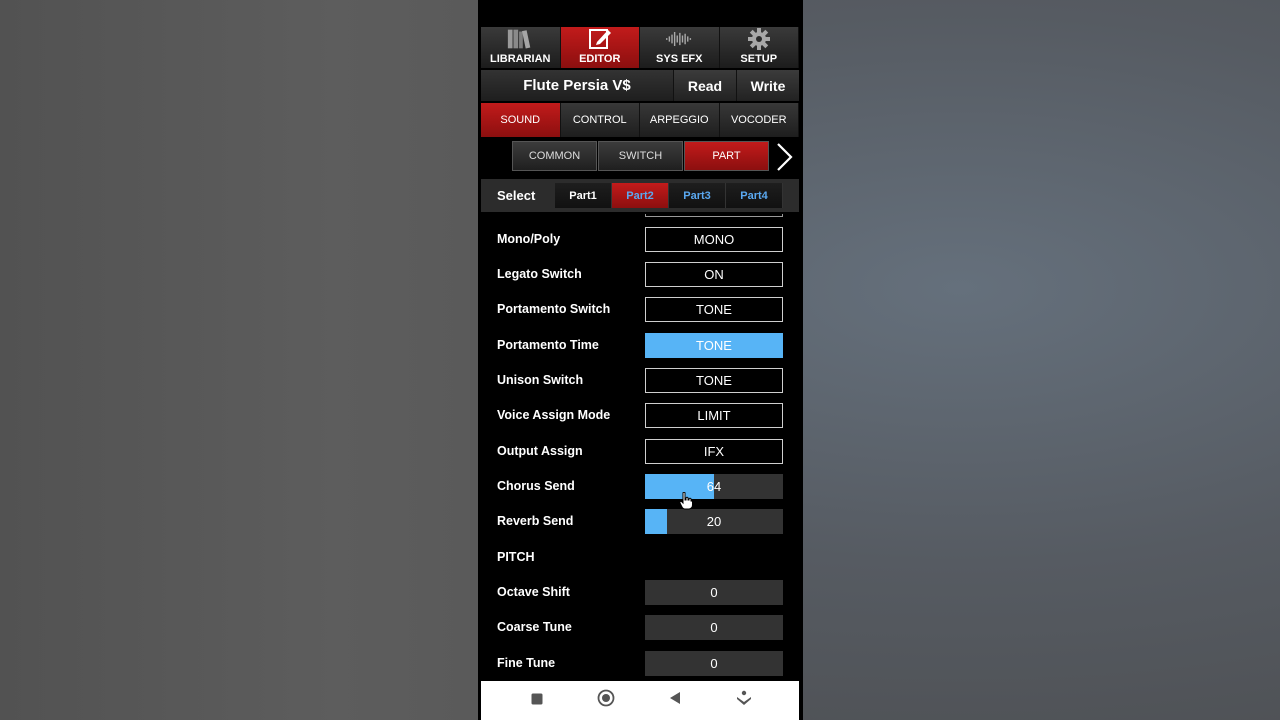  I want to click on param-row: Chorus Send 64, so click(640, 486).